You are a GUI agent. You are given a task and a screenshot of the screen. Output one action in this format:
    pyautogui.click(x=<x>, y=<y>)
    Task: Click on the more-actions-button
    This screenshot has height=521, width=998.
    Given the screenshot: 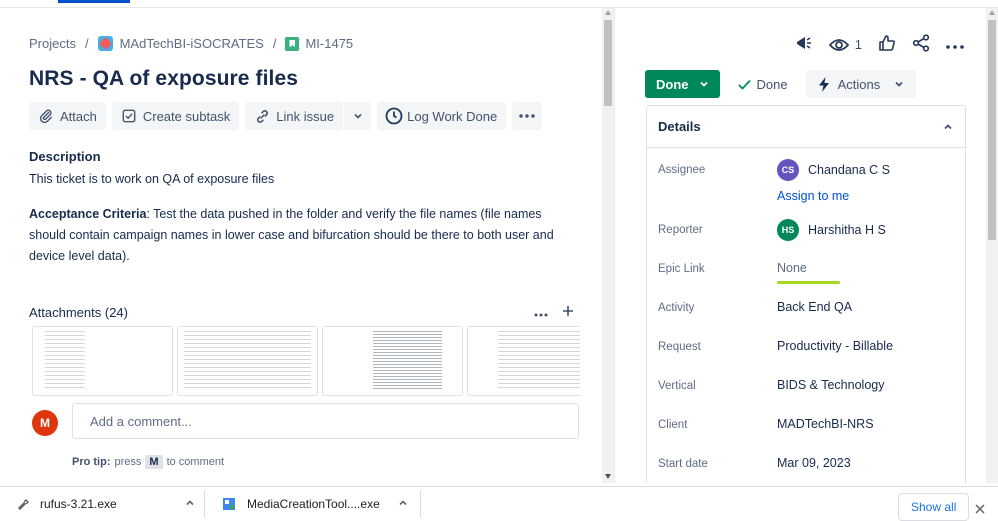 What is the action you would take?
    pyautogui.click(x=527, y=116)
    